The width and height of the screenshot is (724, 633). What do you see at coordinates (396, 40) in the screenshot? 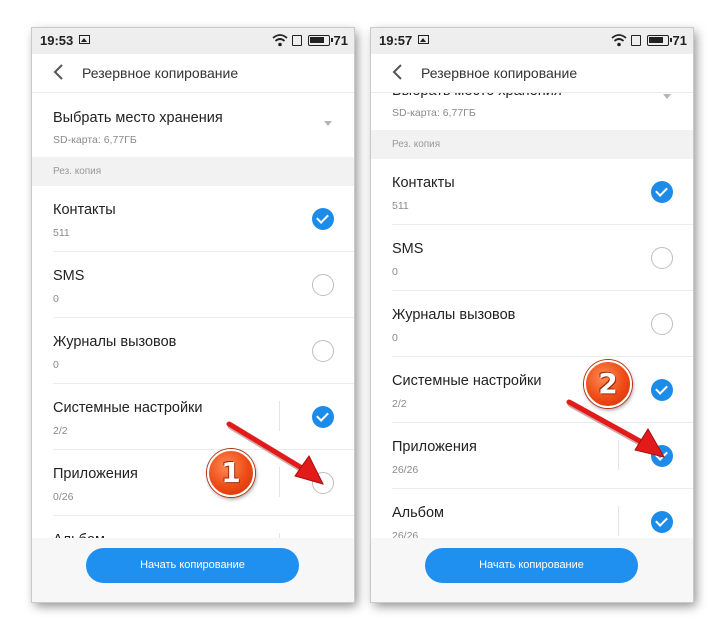
I see `status-time: 19:57` at bounding box center [396, 40].